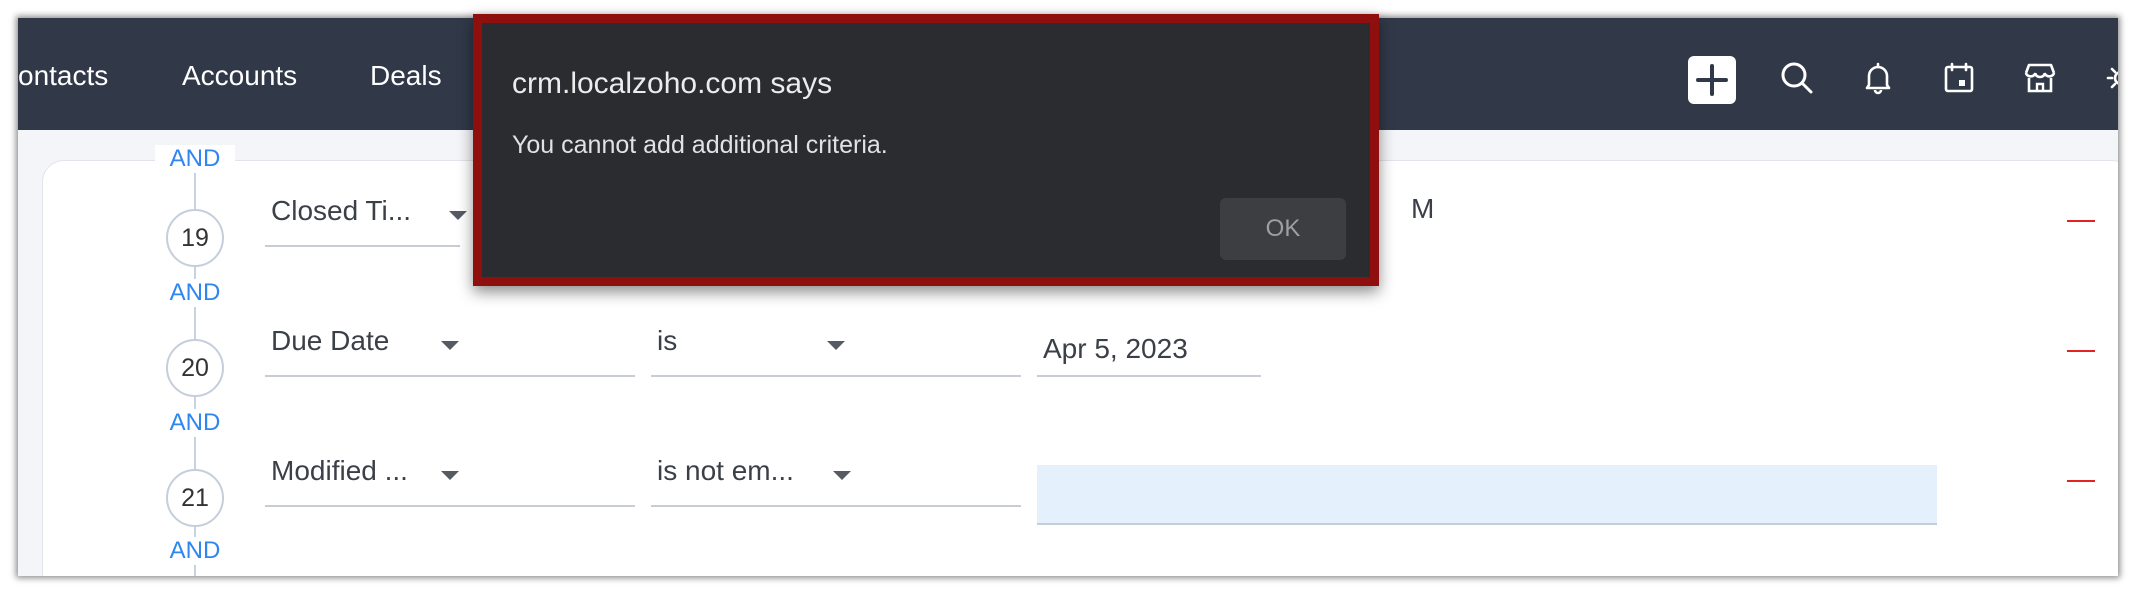 Image resolution: width=2136 pixels, height=594 pixels. I want to click on dialog-title: crm.localzoho.com says, so click(672, 83).